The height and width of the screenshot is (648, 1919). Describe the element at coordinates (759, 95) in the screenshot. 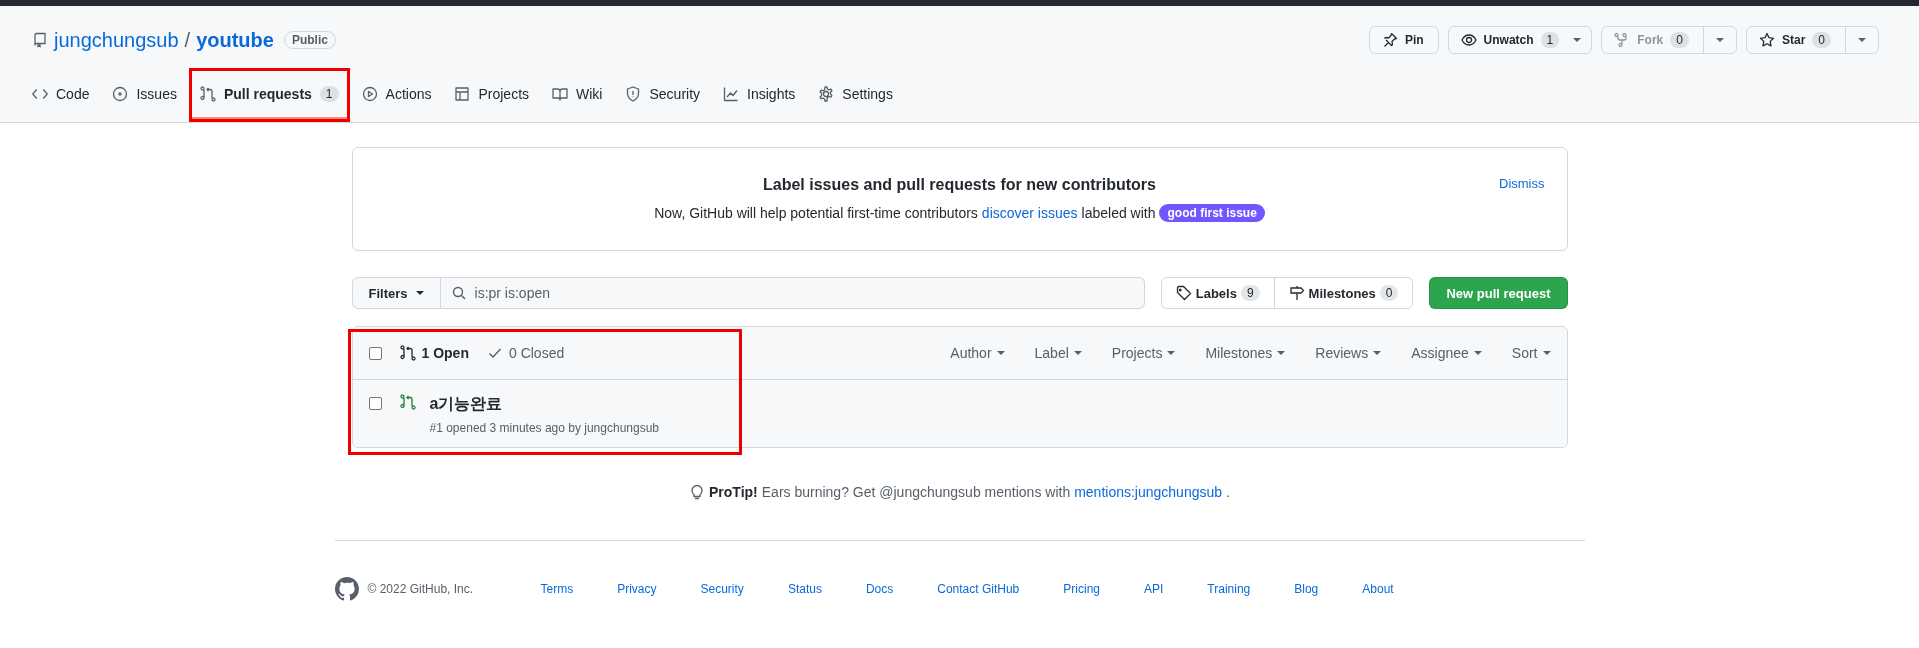

I see `nav-tab: Insights` at that location.